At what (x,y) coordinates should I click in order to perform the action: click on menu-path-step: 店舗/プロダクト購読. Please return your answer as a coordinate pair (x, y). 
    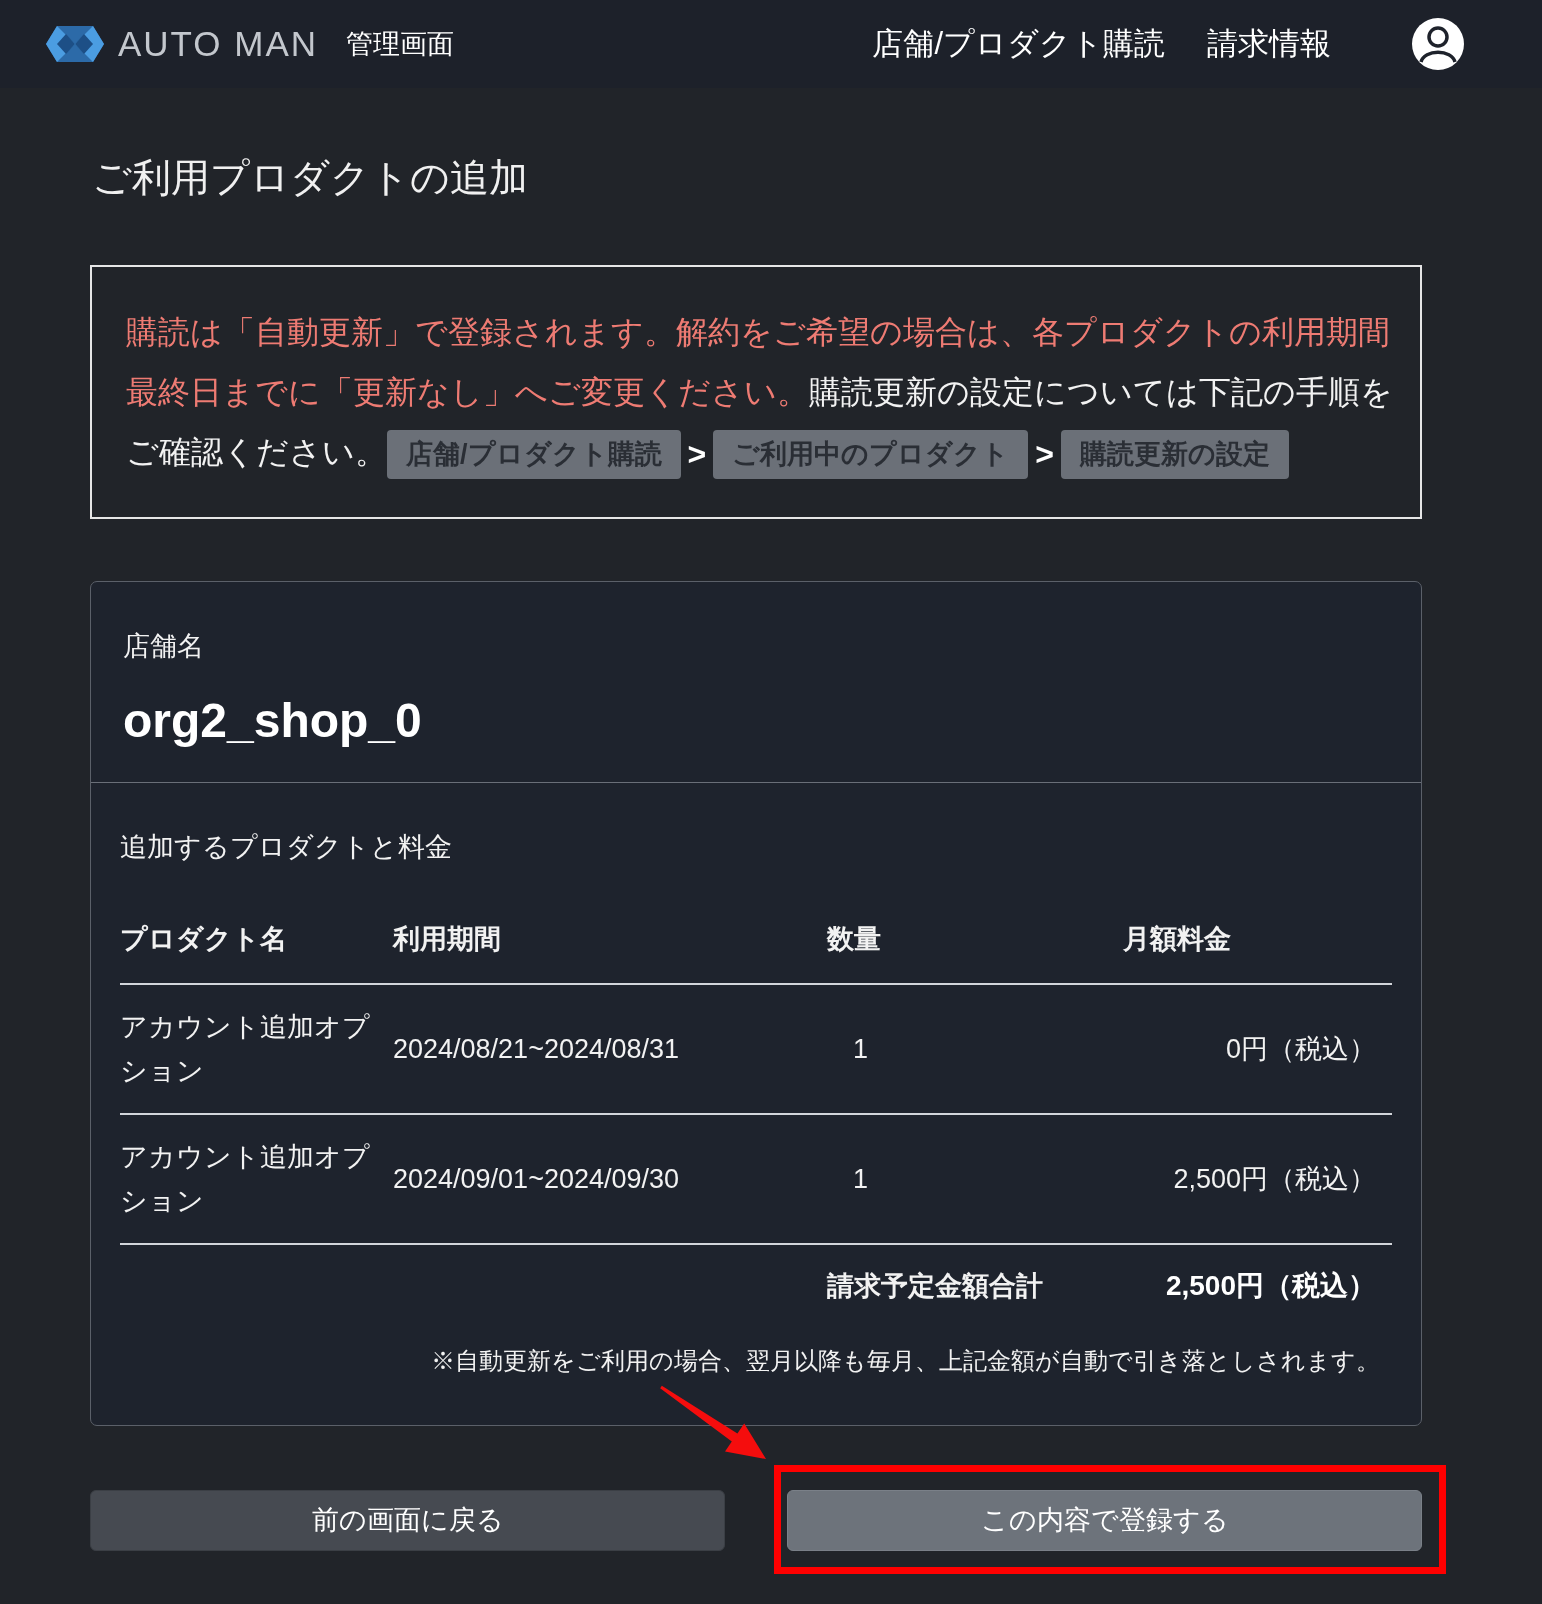
    Looking at the image, I should click on (534, 455).